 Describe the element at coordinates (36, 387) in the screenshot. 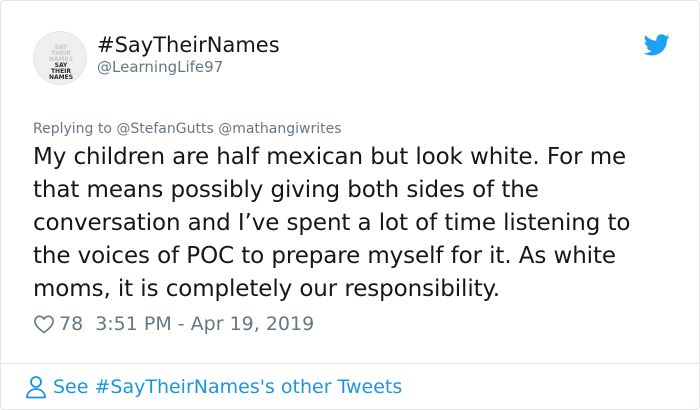

I see `person-icon` at that location.